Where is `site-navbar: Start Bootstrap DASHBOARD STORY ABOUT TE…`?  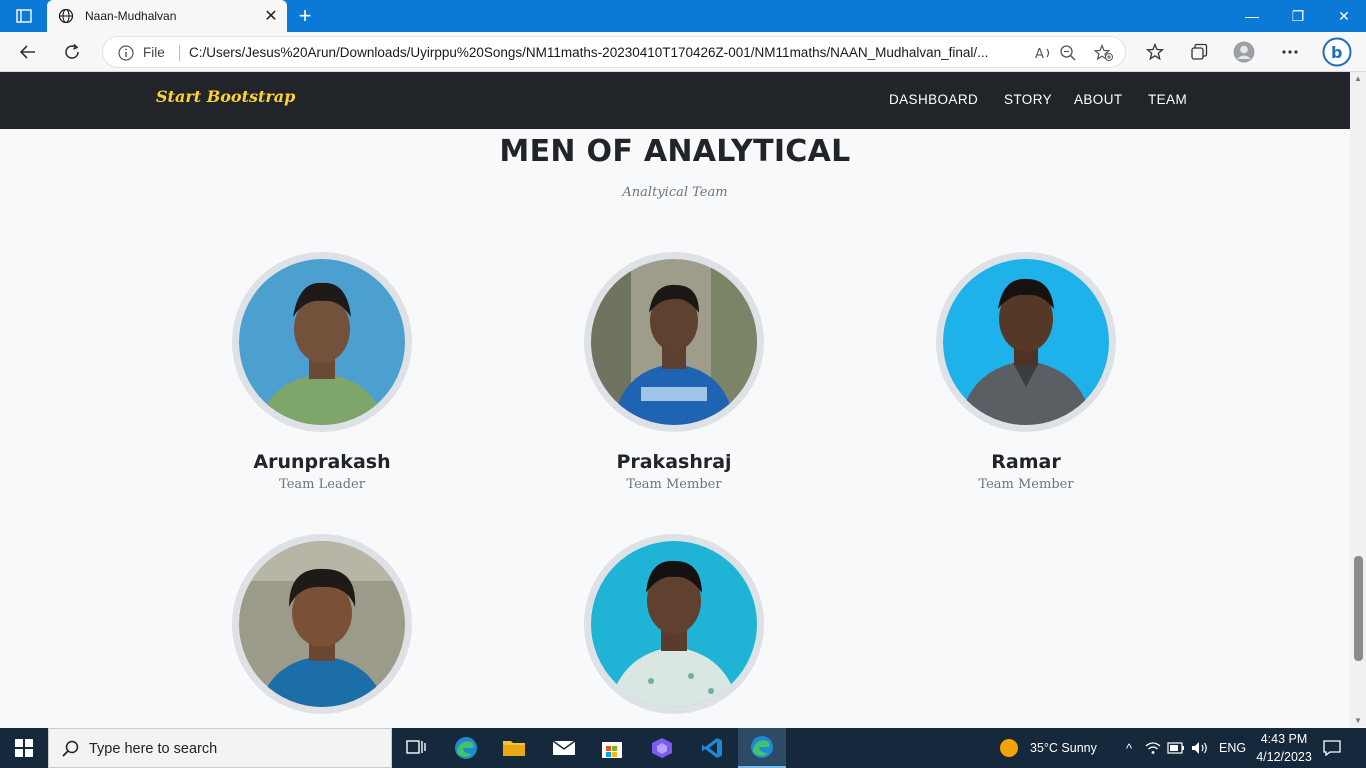
site-navbar: Start Bootstrap DASHBOARD STORY ABOUT TE… is located at coordinates (675, 100).